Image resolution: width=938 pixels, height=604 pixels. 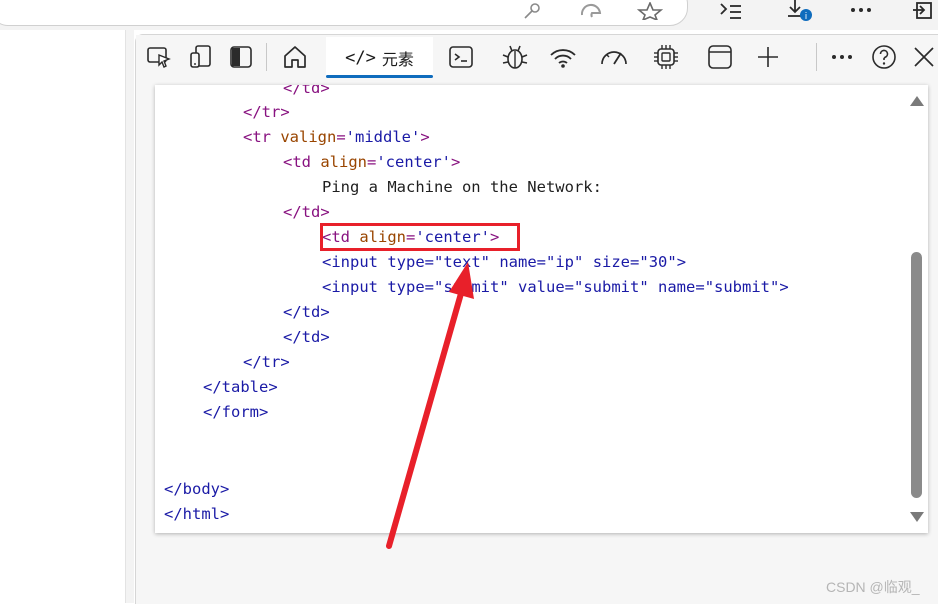 What do you see at coordinates (241, 57) in the screenshot?
I see `dock-side-icon` at bounding box center [241, 57].